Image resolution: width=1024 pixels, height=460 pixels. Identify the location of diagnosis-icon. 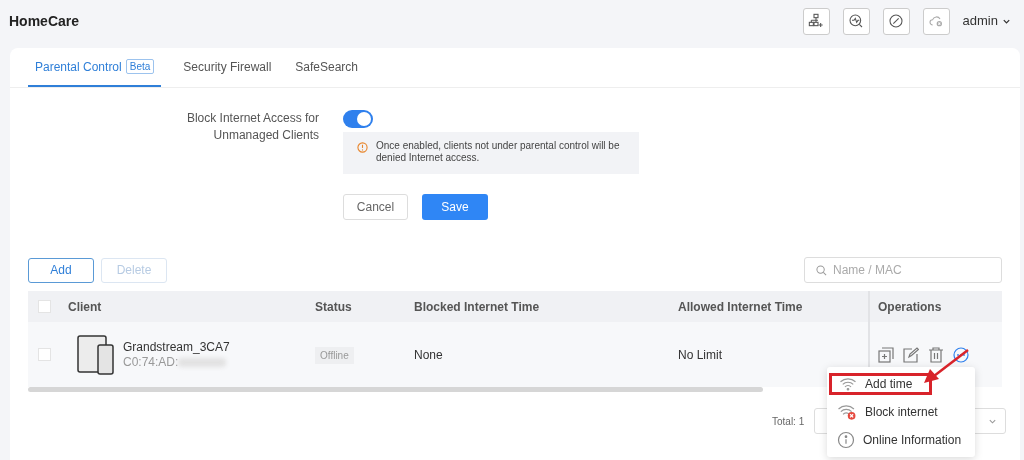
(856, 21).